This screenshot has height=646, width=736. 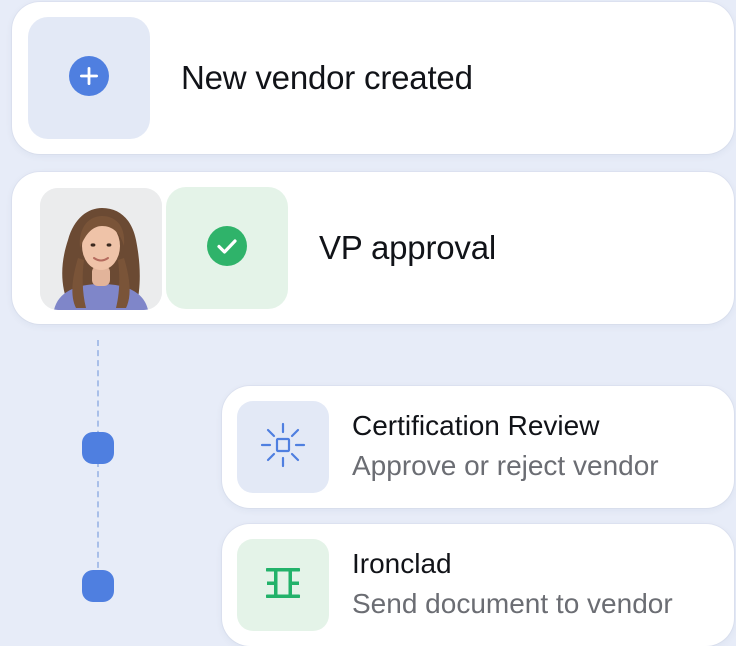 I want to click on step-subtitle: Send document to vendor, so click(x=512, y=603).